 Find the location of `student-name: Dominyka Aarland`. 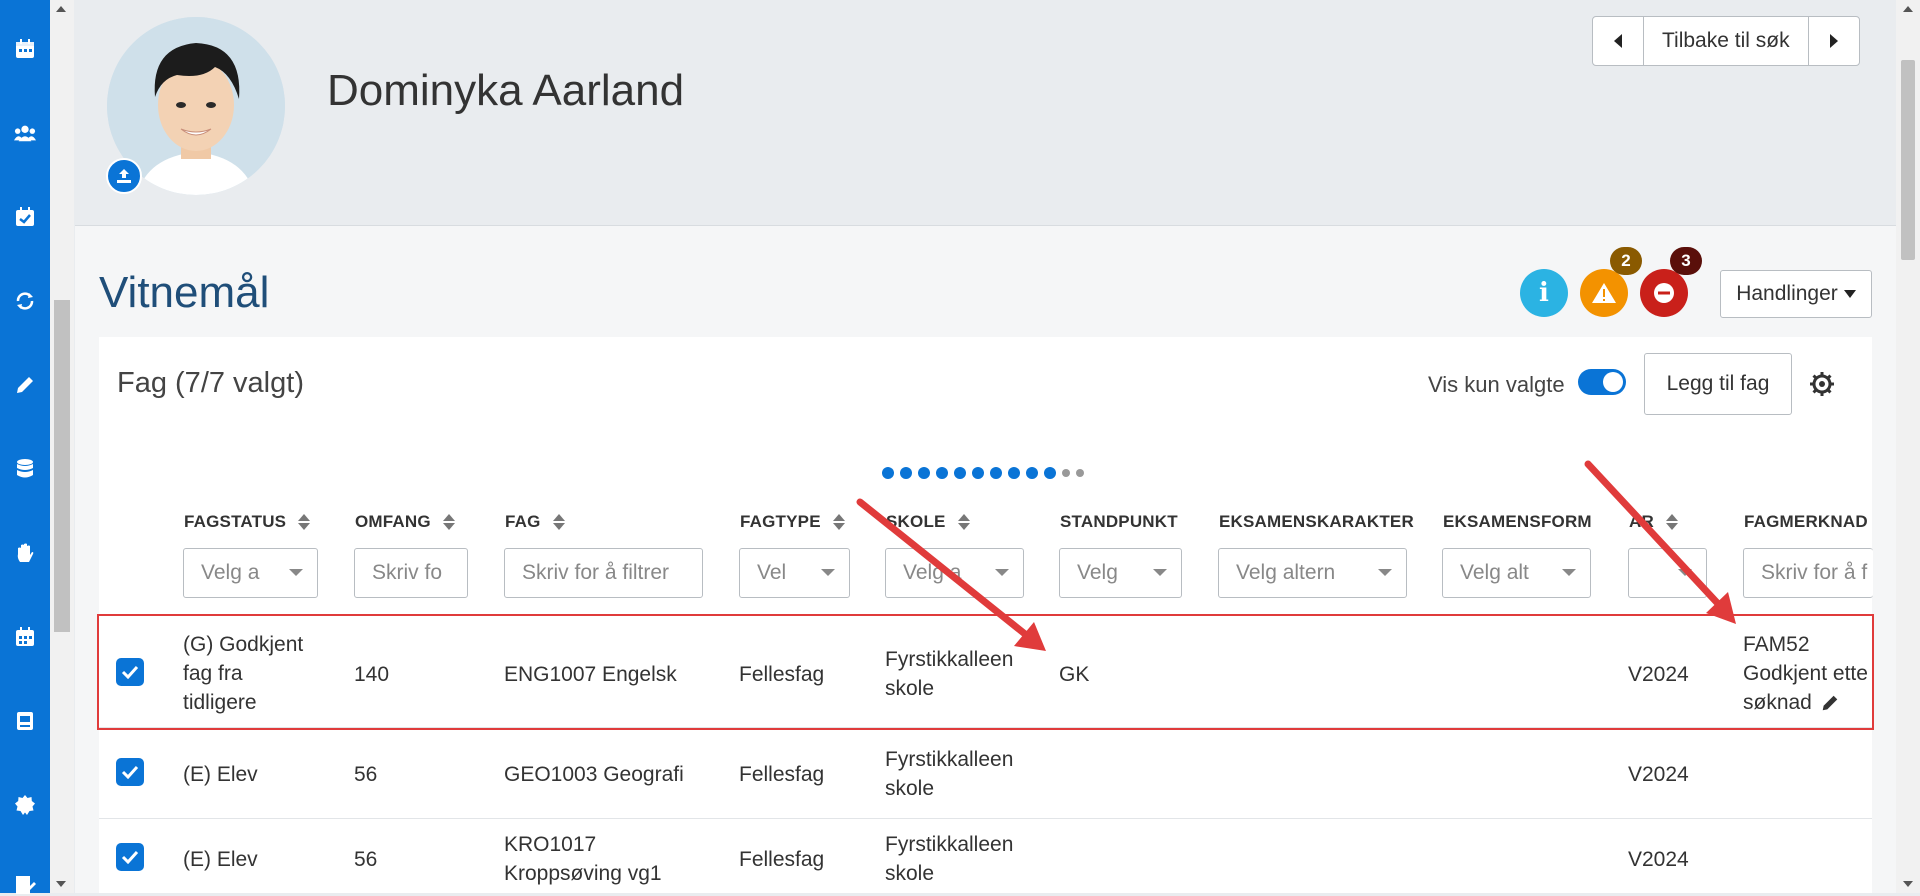

student-name: Dominyka Aarland is located at coordinates (506, 90).